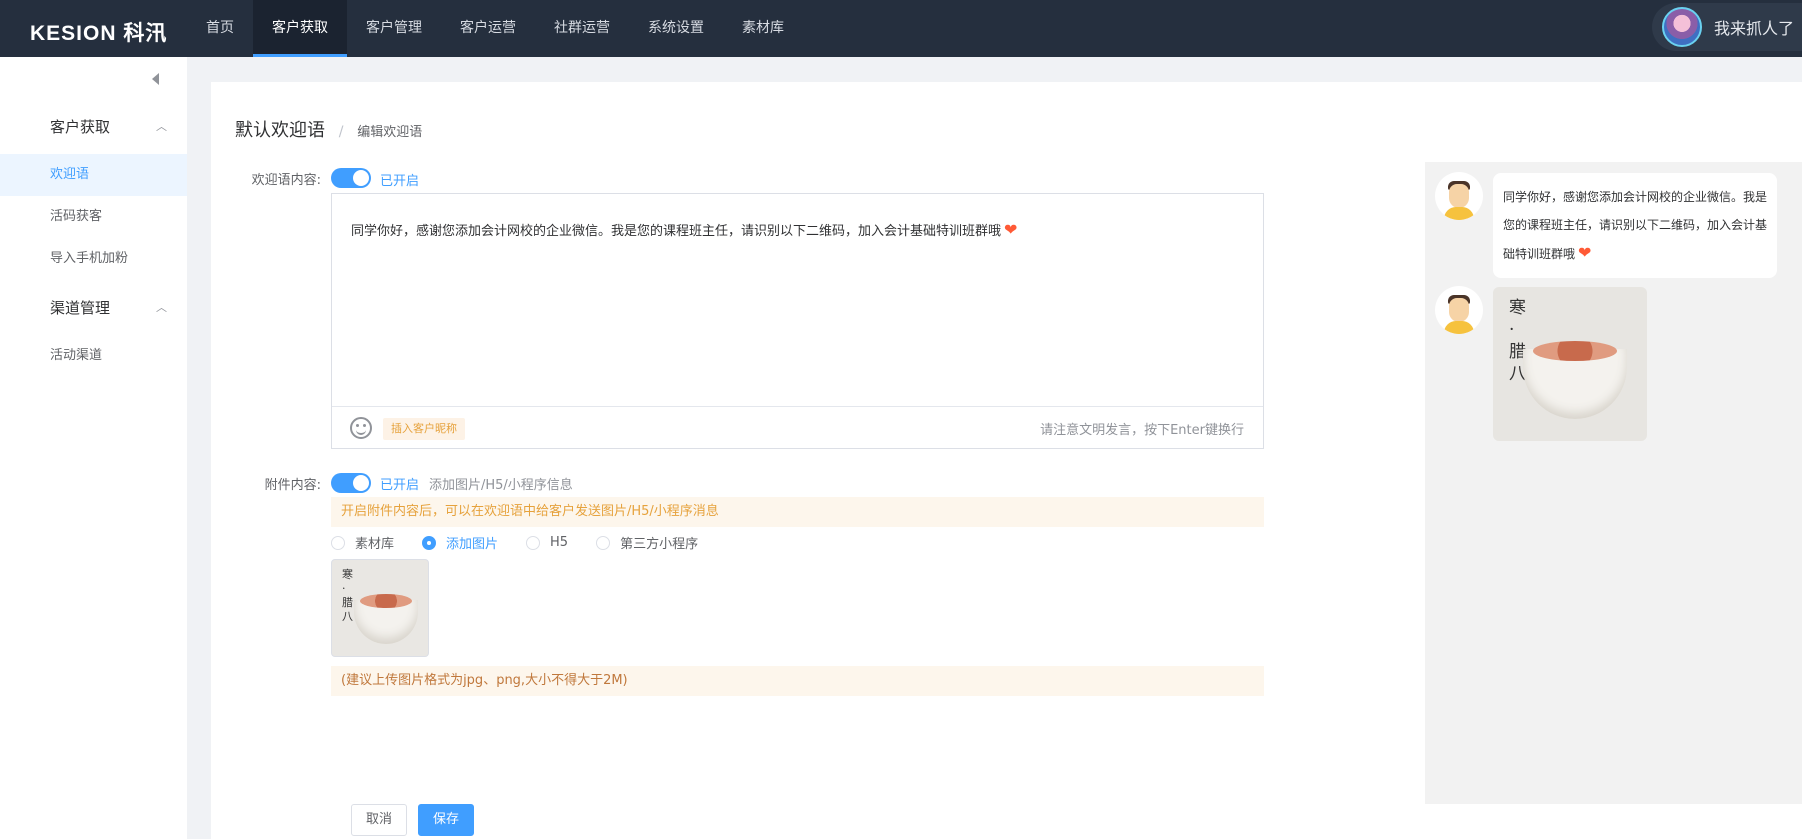 This screenshot has width=1802, height=839. I want to click on nav-home: 首页, so click(220, 28).